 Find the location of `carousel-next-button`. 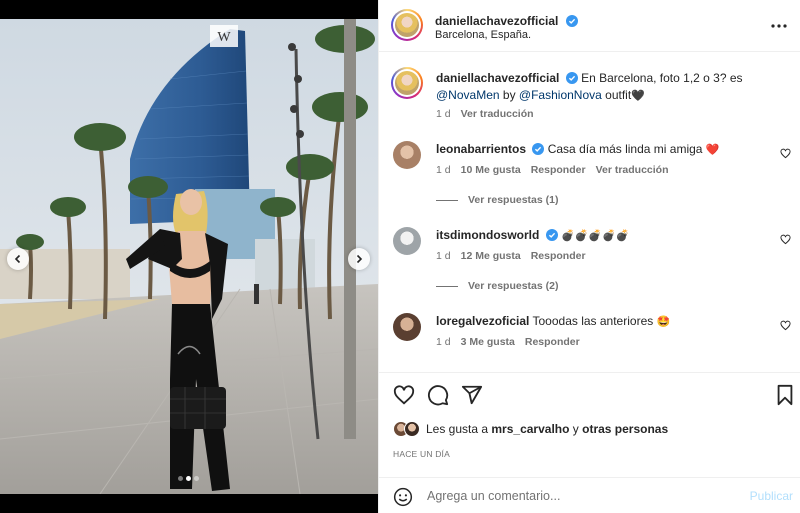

carousel-next-button is located at coordinates (359, 259).